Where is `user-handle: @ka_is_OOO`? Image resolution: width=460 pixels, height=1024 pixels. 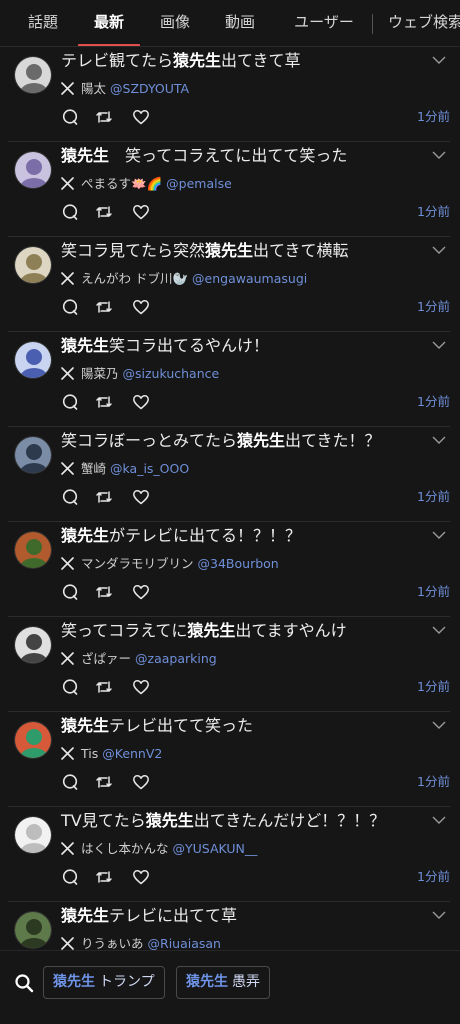
user-handle: @ka_is_OOO is located at coordinates (149, 468).